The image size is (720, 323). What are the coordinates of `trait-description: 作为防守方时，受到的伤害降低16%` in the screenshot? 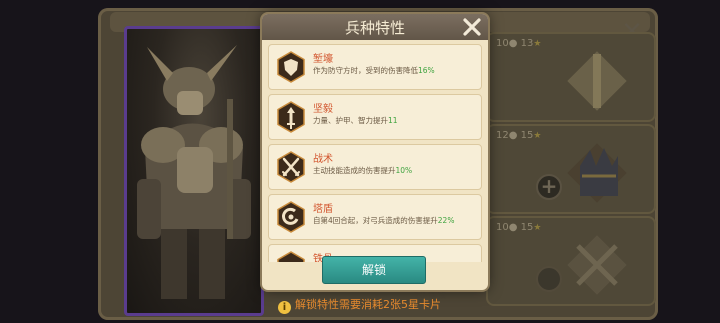 It's located at (374, 70).